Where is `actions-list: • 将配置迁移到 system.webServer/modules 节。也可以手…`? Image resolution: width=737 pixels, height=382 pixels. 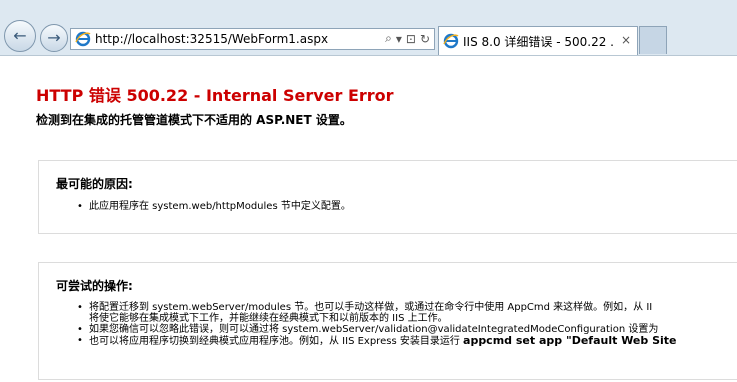
actions-list: • 将配置迁移到 system.webServer/modules 节。也可以手… is located at coordinates (377, 324).